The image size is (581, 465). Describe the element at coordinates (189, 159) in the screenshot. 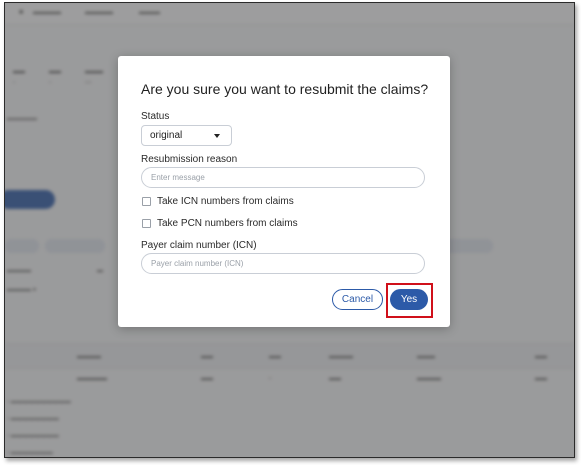

I see `resubmission-reason-label: Resubmission reason` at that location.